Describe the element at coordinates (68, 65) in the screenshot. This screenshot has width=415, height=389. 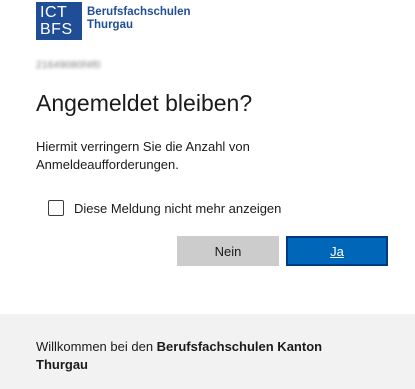
I see `account-identifier: 21649080f4f0` at that location.